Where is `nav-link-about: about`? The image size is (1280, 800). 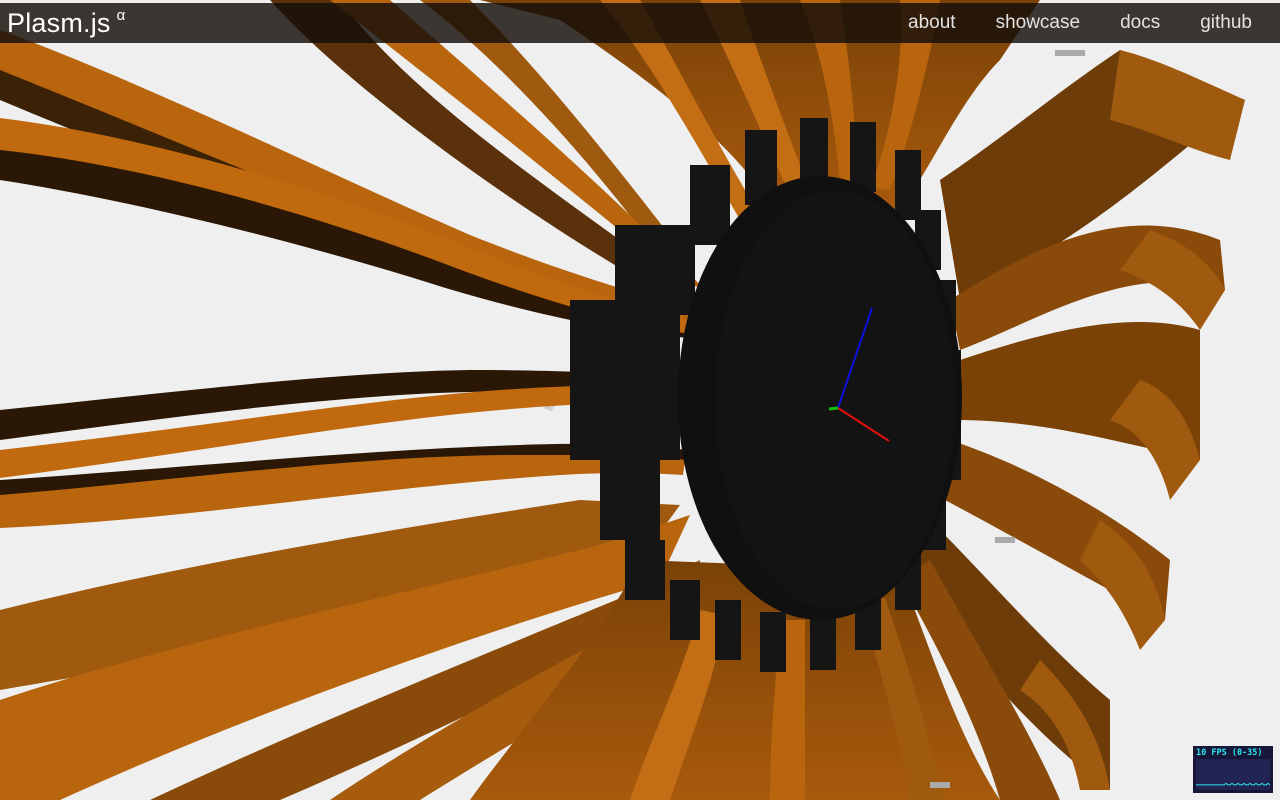 nav-link-about: about is located at coordinates (932, 23).